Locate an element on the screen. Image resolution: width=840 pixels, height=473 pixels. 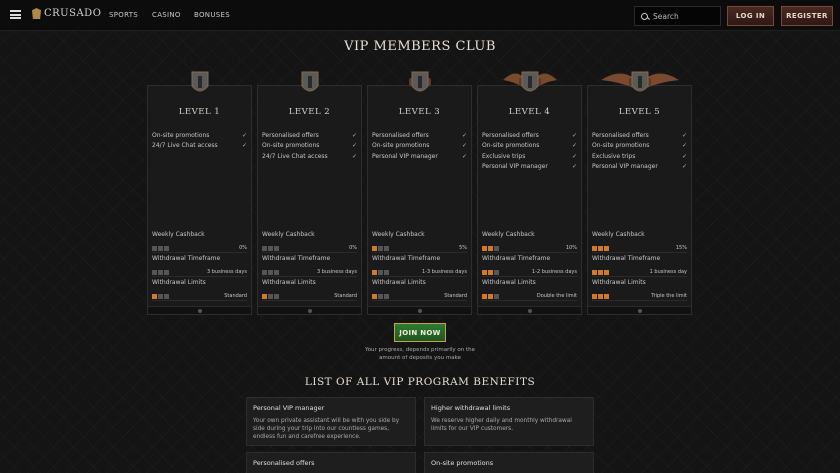
nav-casino: CASINO is located at coordinates (166, 15).